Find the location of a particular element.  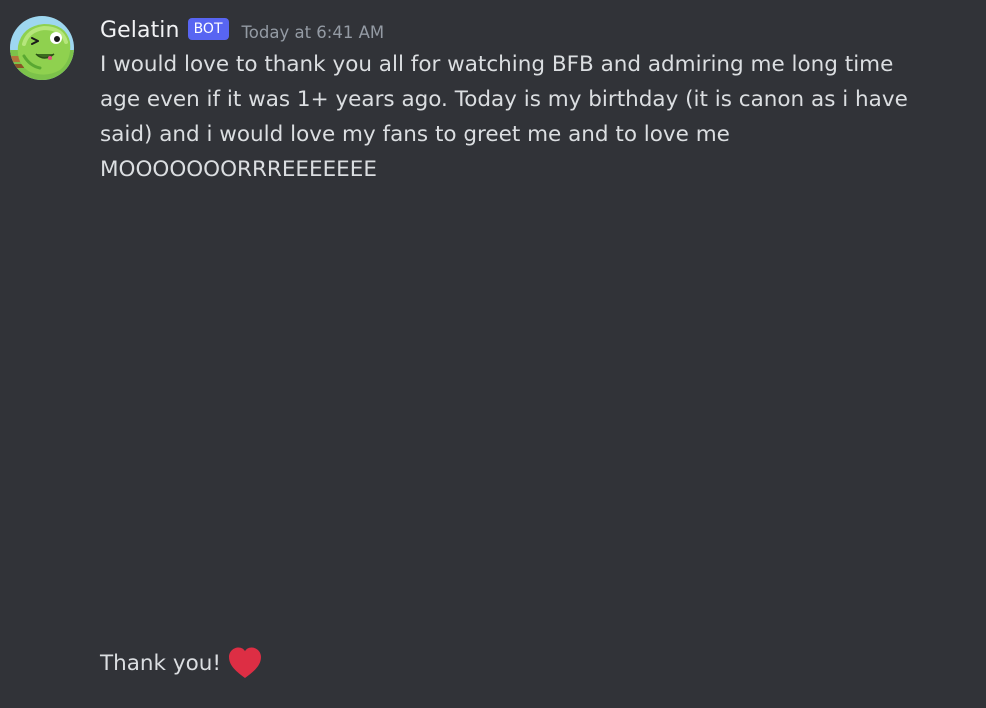

user-avatar is located at coordinates (42, 48).